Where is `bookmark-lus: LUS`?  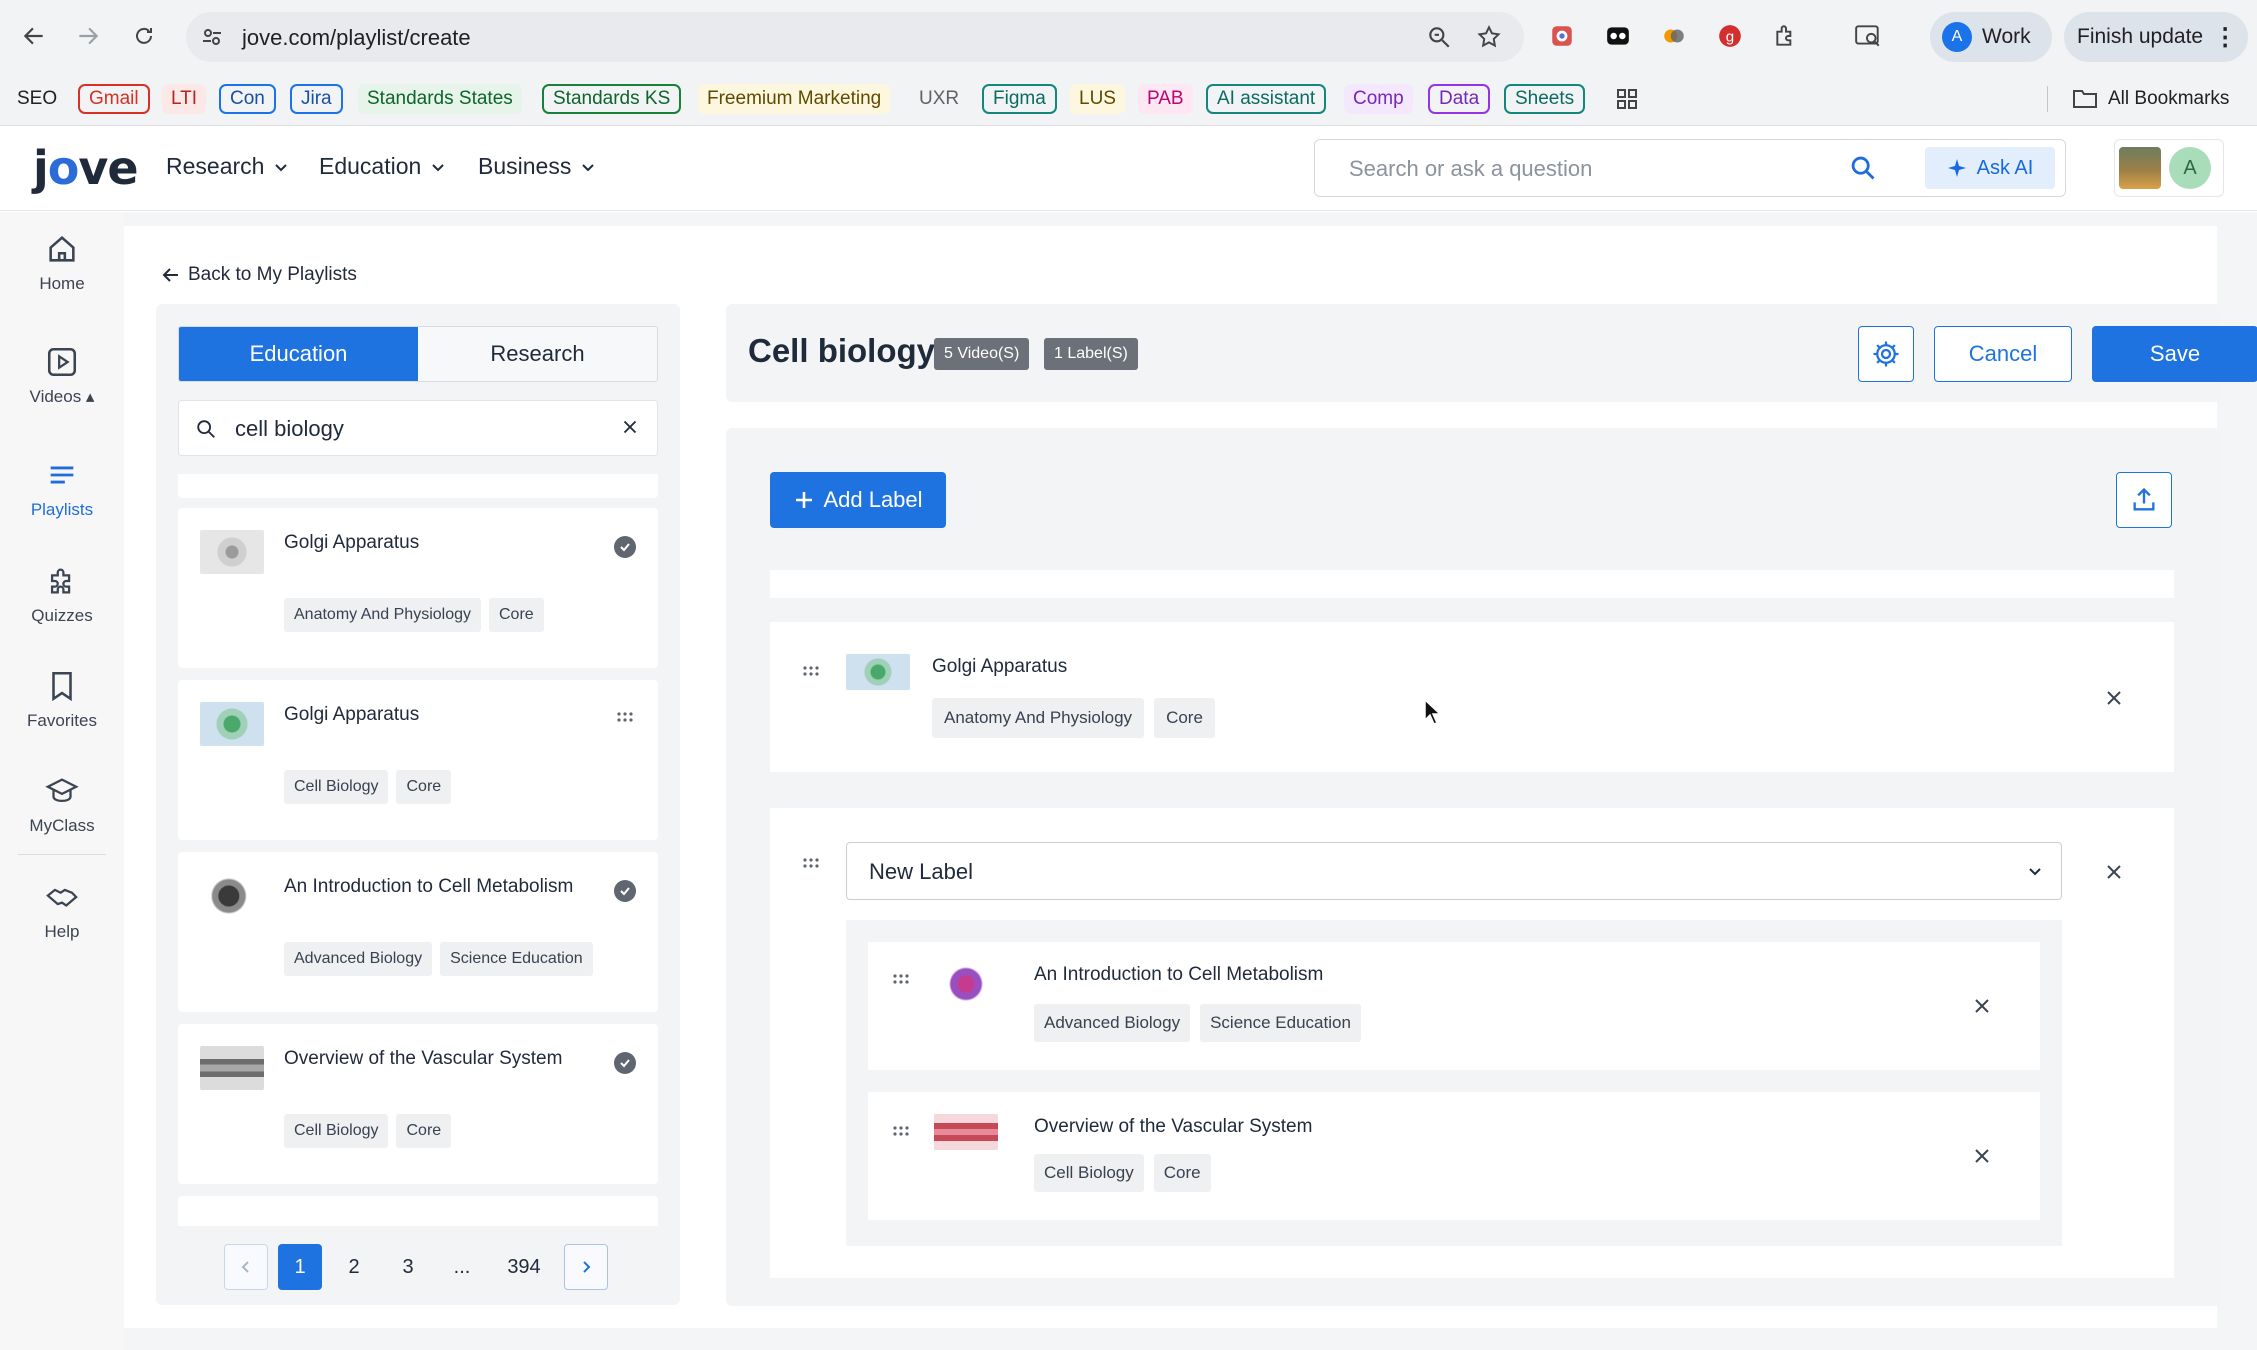 bookmark-lus: LUS is located at coordinates (1097, 99).